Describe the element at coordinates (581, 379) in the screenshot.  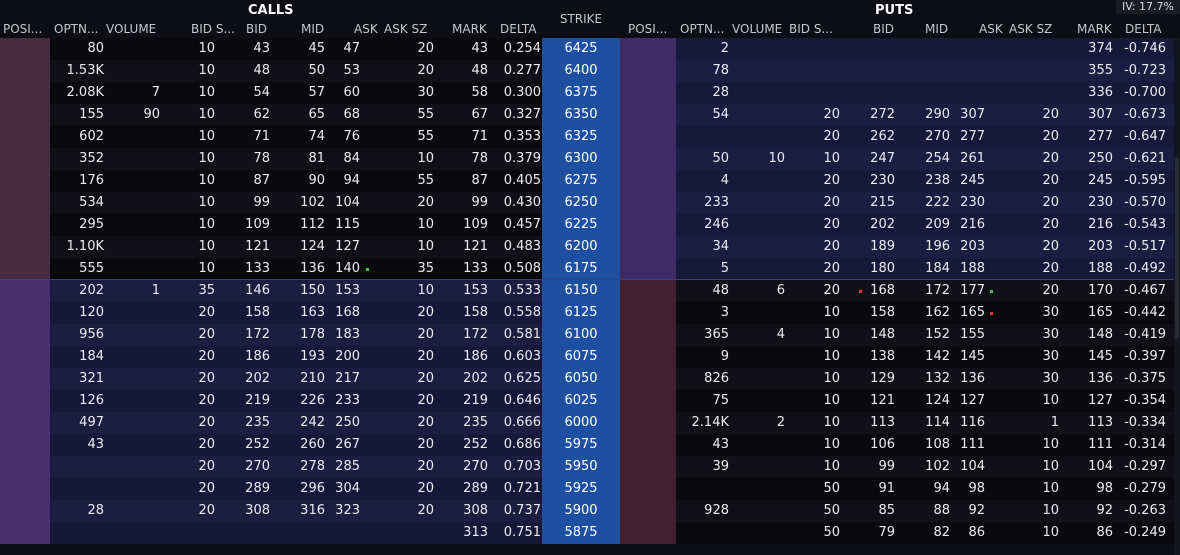
I see `strike-price: 6050` at that location.